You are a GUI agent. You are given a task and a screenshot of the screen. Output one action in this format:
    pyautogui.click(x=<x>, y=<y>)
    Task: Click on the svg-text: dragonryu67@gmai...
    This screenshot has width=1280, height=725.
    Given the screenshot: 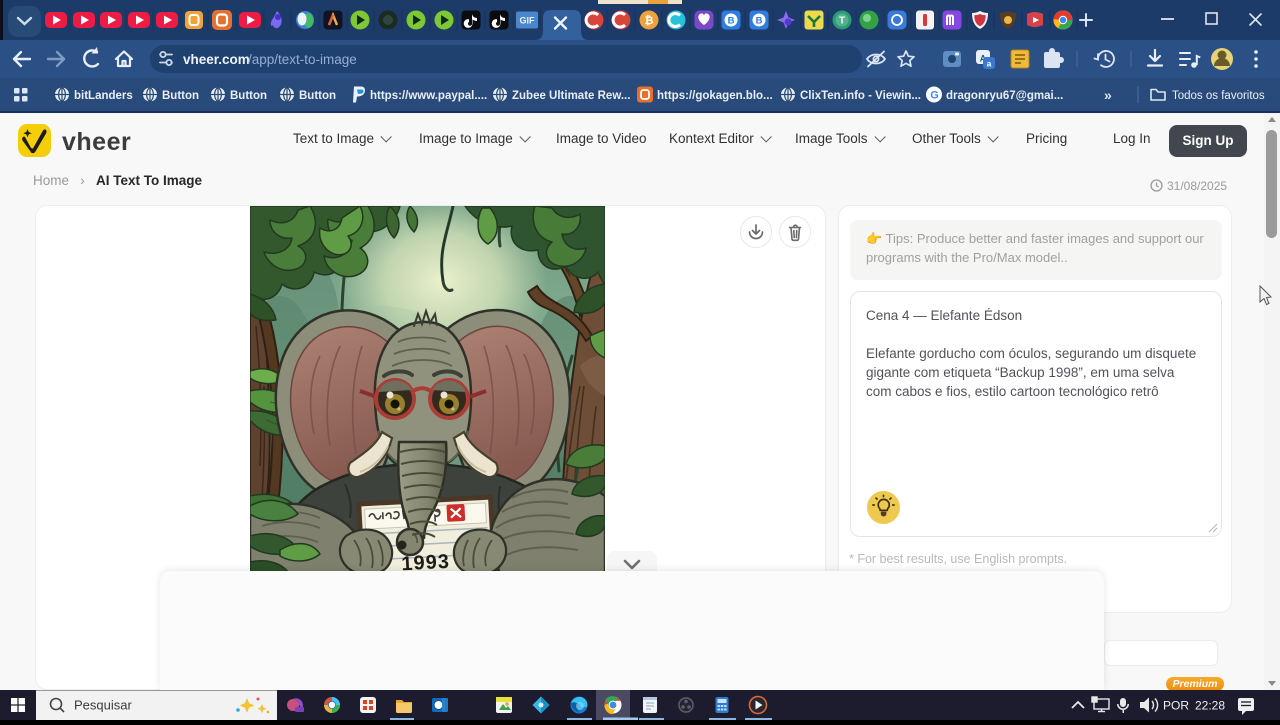 What is the action you would take?
    pyautogui.click(x=1004, y=96)
    